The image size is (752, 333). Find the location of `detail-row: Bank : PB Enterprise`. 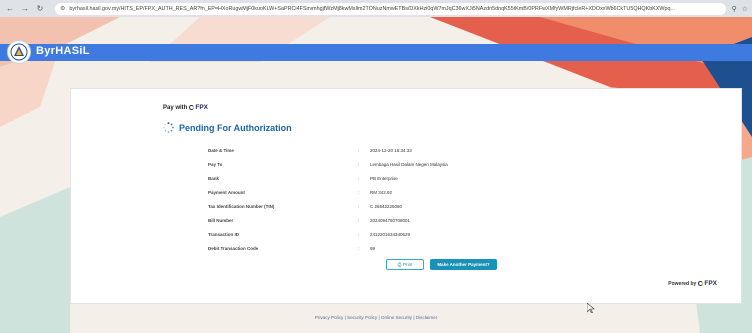

detail-row: Bank : PB Enterprise is located at coordinates (378, 178).